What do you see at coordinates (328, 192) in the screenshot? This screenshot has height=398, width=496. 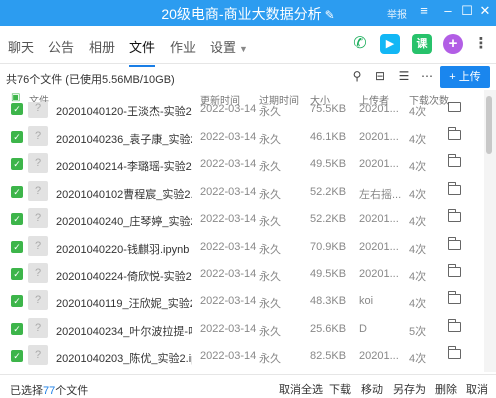 I see `file-size: 52.2KB` at bounding box center [328, 192].